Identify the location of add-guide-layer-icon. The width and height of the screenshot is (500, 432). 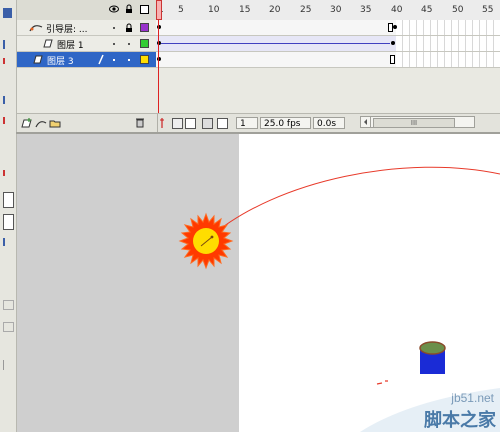
(41, 123).